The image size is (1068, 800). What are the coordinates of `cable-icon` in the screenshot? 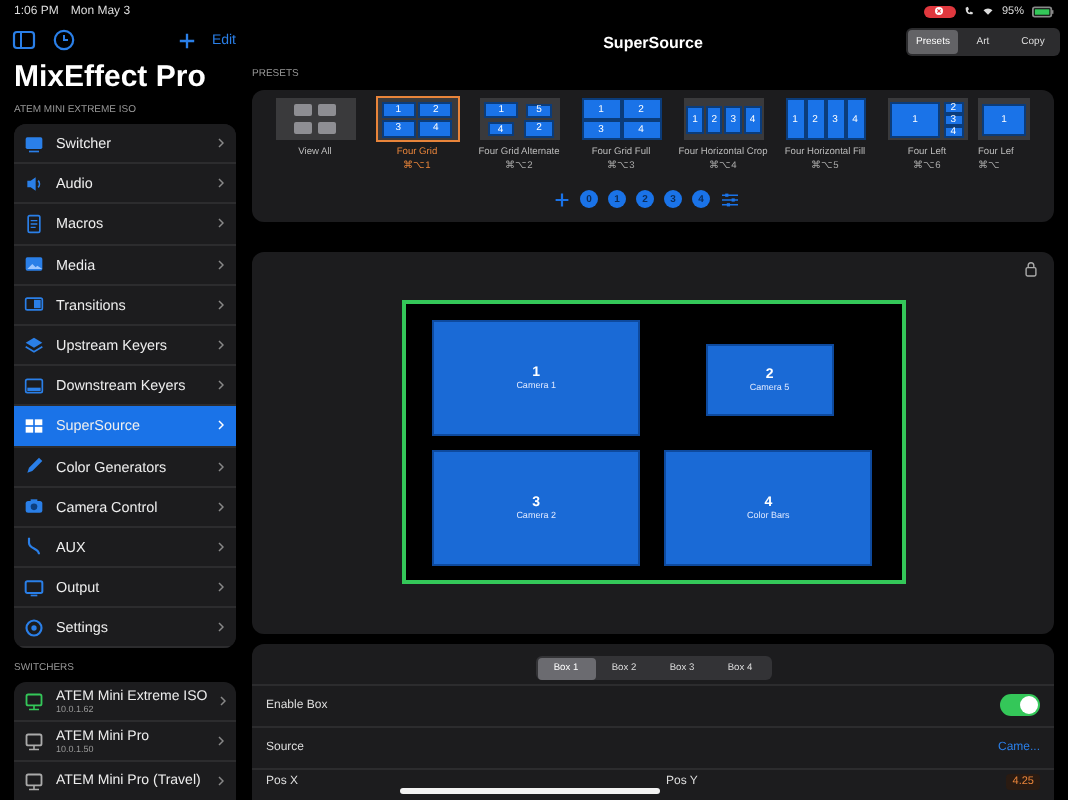 It's located at (34, 546).